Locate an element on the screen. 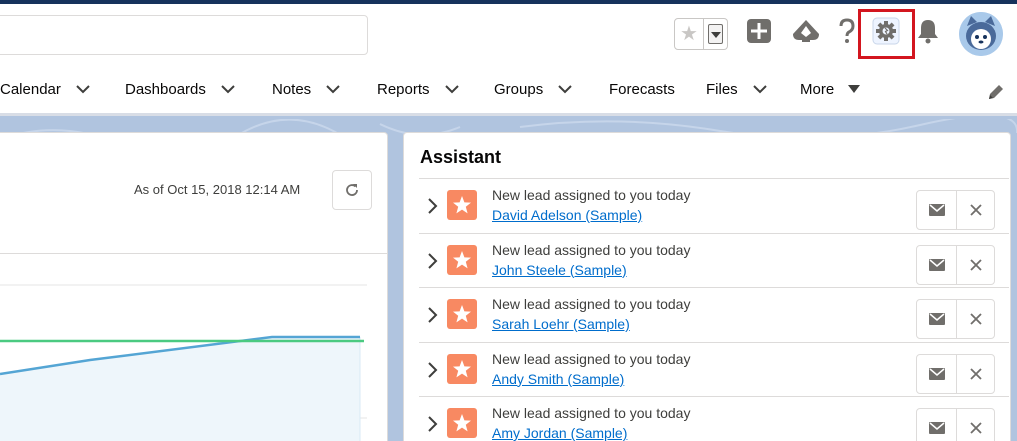 The height and width of the screenshot is (441, 1017). user-avatar is located at coordinates (981, 34).